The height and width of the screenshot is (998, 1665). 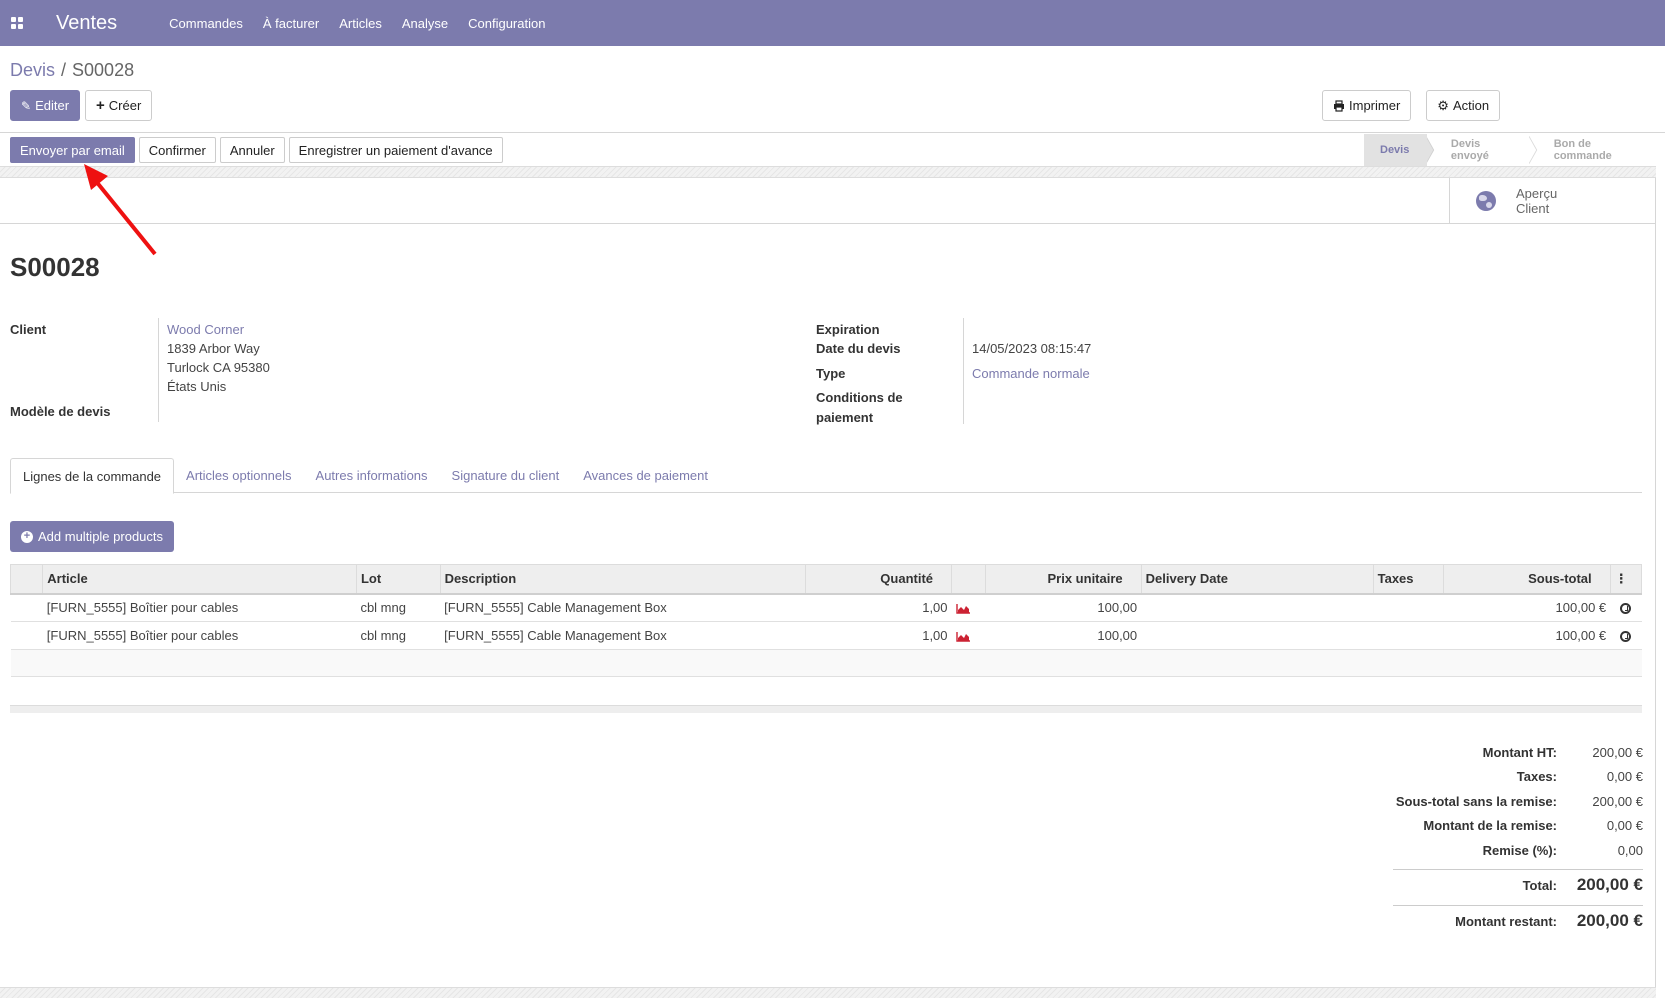 I want to click on optional-columns-icon: ⋮, so click(x=1626, y=579).